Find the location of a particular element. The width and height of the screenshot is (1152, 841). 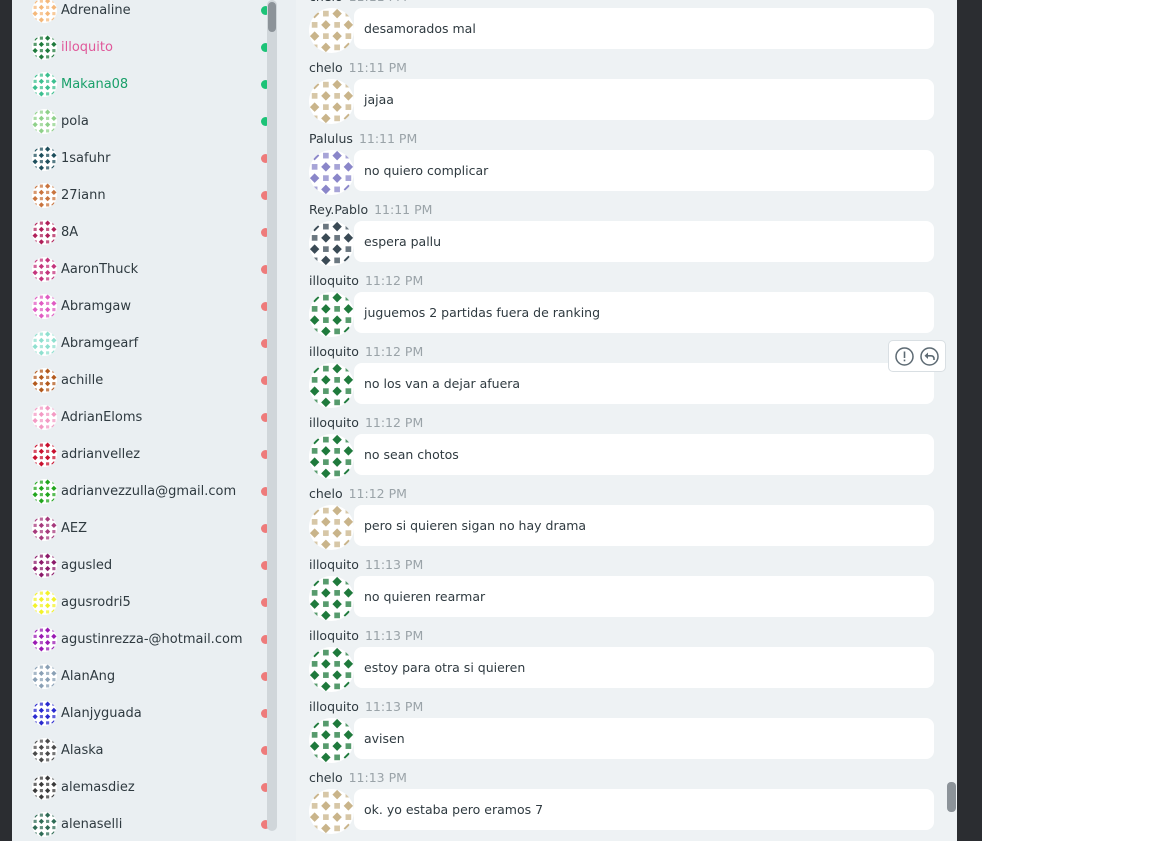

user-list-item: adrianvellez is located at coordinates (141, 454).